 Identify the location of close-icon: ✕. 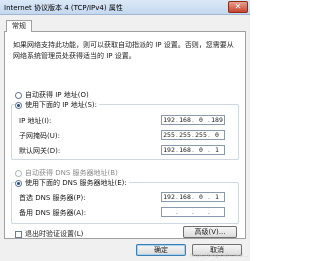
(238, 6).